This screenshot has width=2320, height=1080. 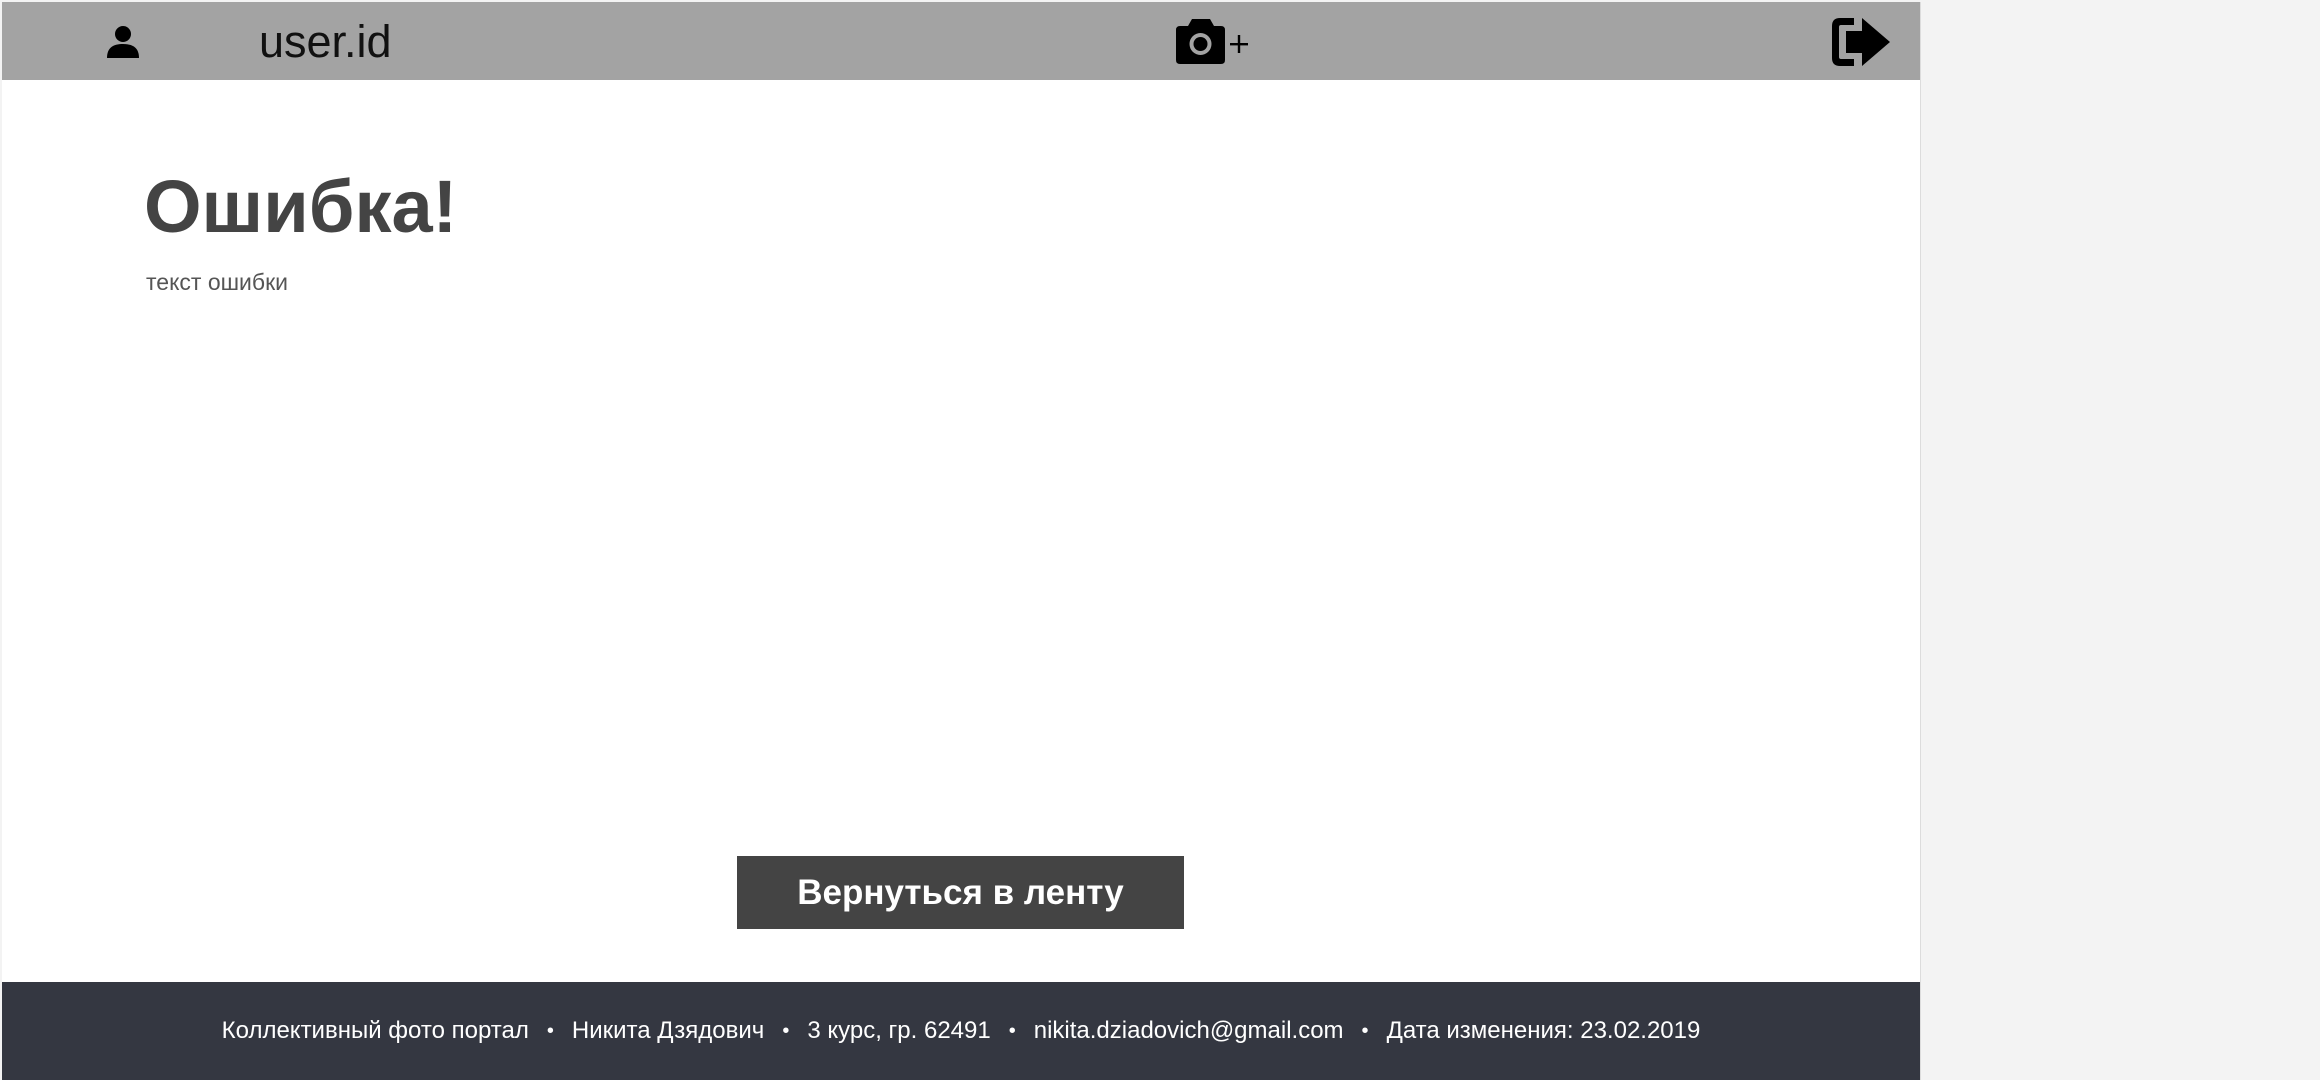 What do you see at coordinates (899, 1030) in the screenshot?
I see `footer-group: 3 курс, гр. 62491` at bounding box center [899, 1030].